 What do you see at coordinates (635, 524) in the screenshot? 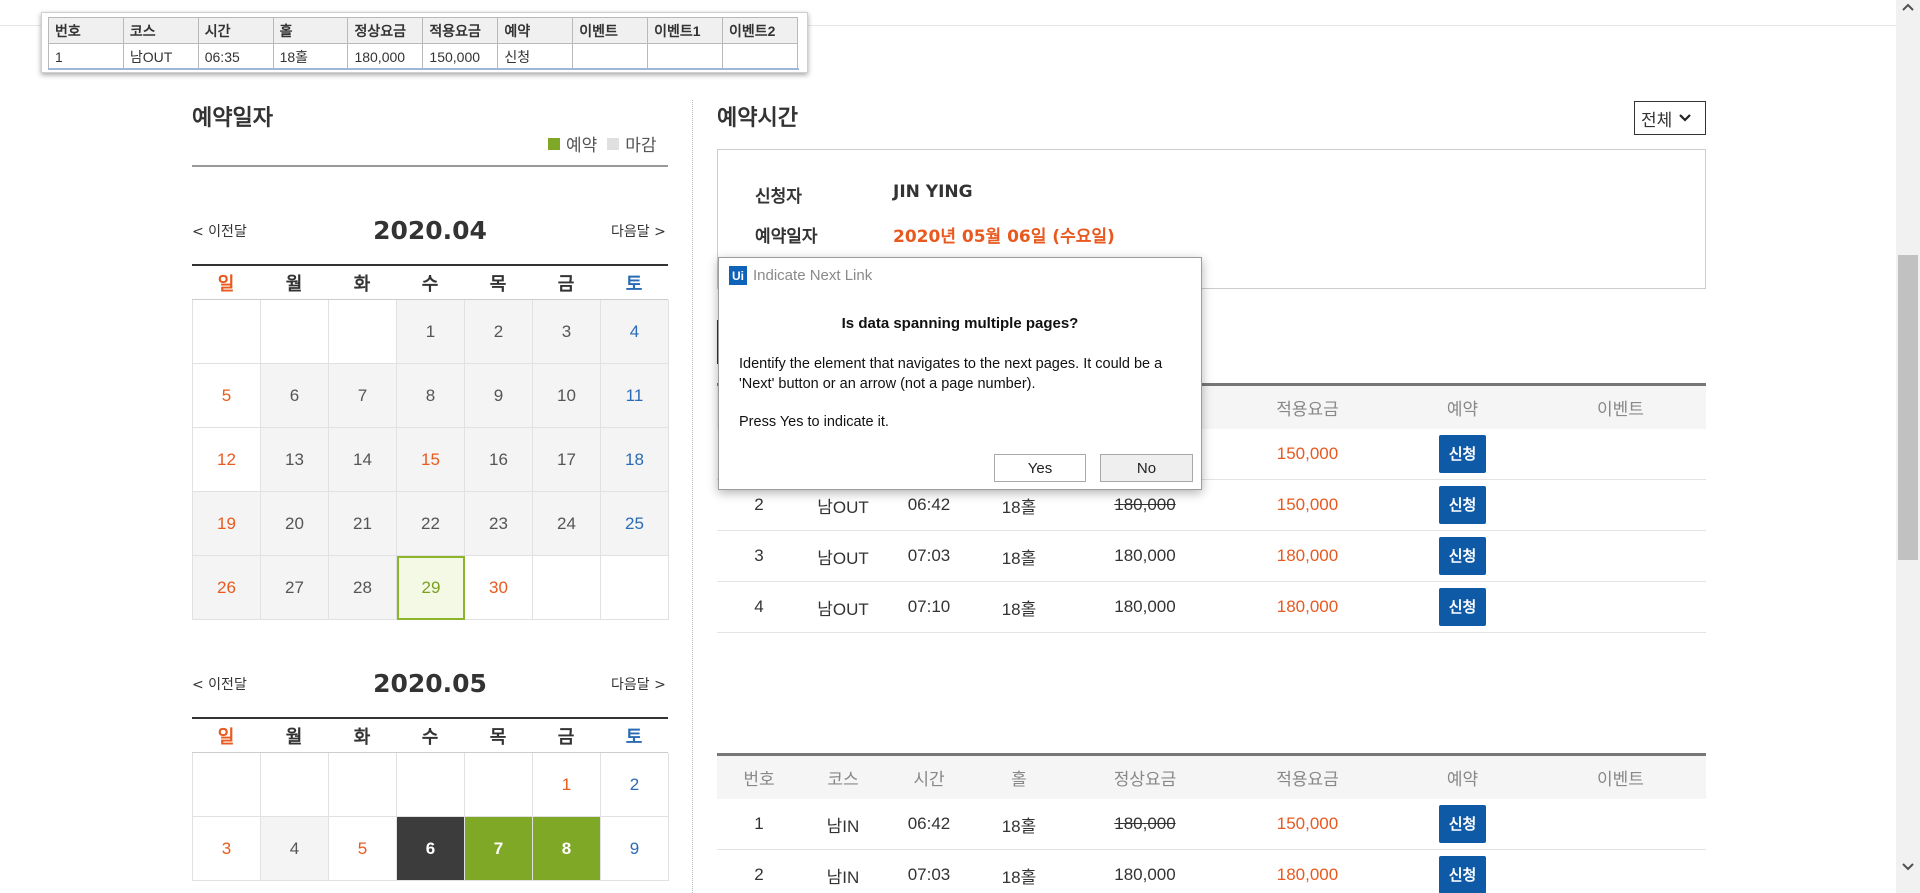
I see `calendar-day: 25` at bounding box center [635, 524].